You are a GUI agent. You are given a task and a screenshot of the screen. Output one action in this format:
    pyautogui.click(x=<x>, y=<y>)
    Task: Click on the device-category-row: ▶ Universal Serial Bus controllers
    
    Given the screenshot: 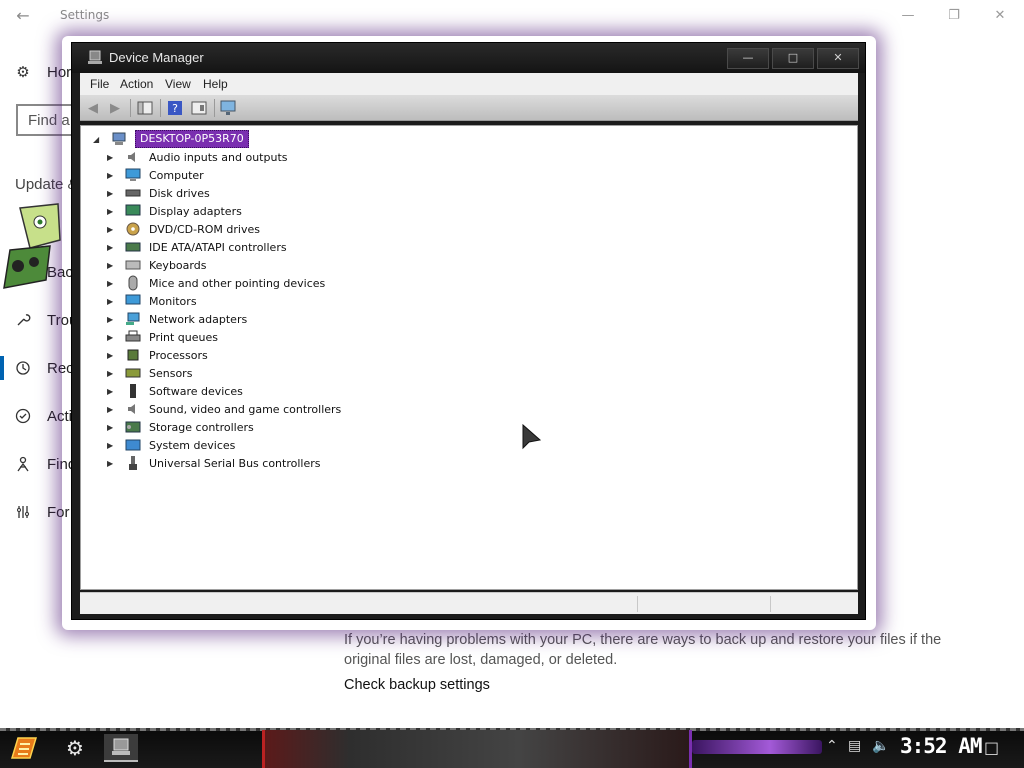 What is the action you would take?
    pyautogui.click(x=213, y=463)
    